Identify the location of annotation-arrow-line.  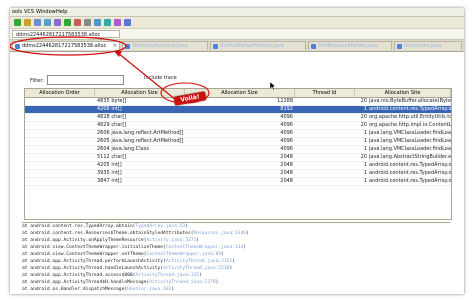
(147, 76).